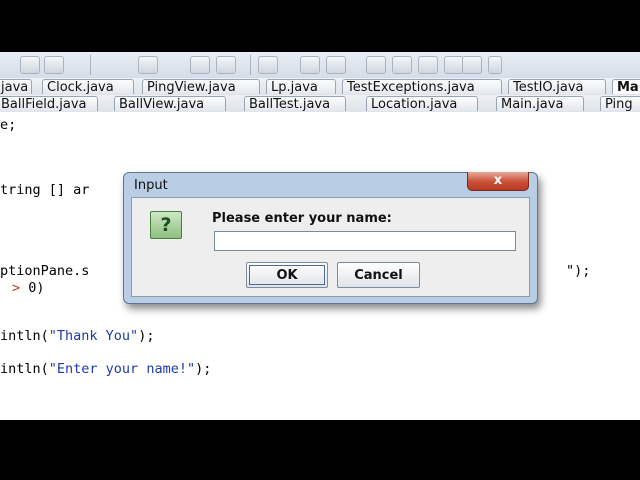 Image resolution: width=640 pixels, height=480 pixels. Describe the element at coordinates (320, 450) in the screenshot. I see `letterbox-bottom` at that location.